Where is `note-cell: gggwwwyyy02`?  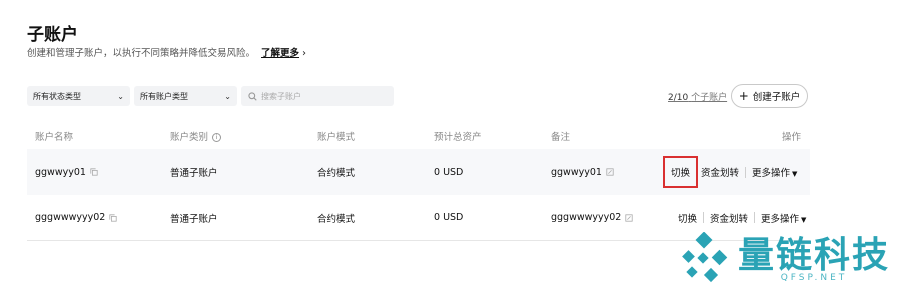
note-cell: gggwwwyyy02 is located at coordinates (592, 217).